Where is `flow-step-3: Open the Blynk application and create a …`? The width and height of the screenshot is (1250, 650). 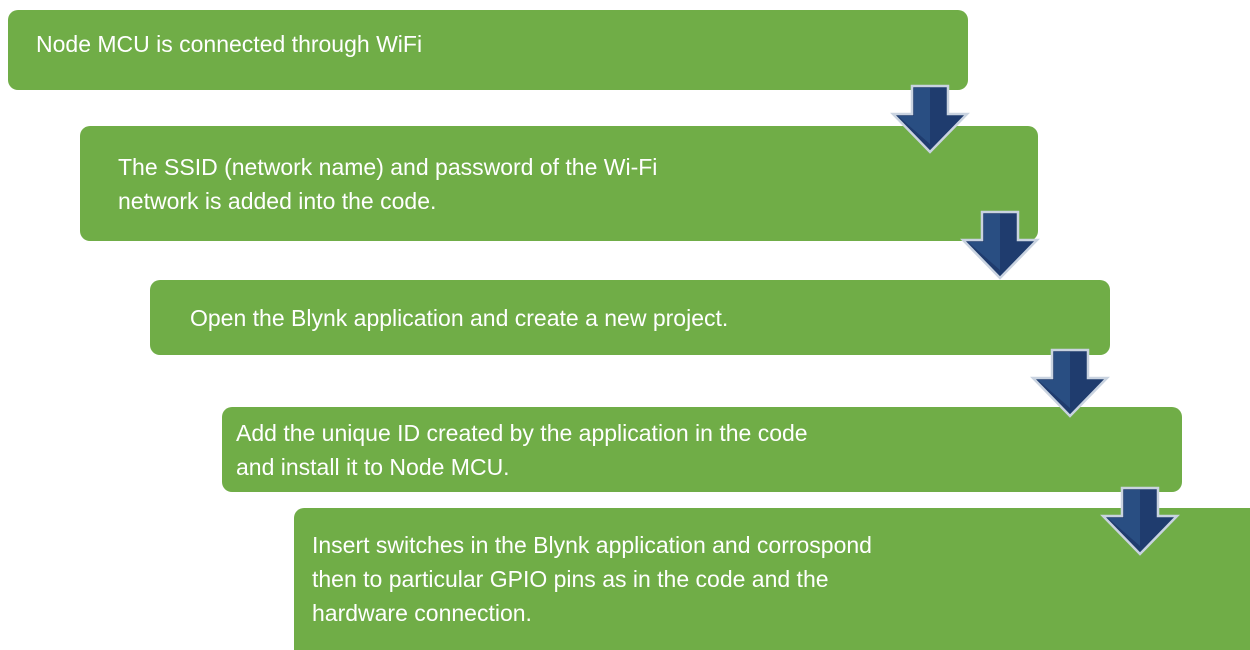
flow-step-3: Open the Blynk application and create a … is located at coordinates (630, 317).